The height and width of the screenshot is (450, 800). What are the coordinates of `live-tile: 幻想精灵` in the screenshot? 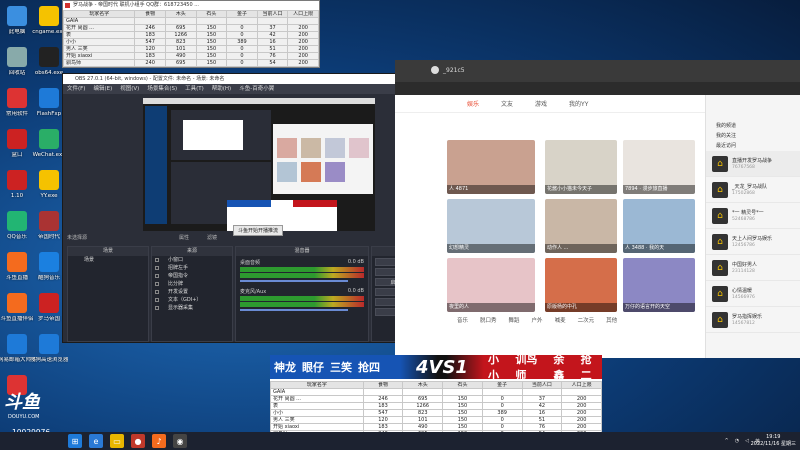 It's located at (491, 226).